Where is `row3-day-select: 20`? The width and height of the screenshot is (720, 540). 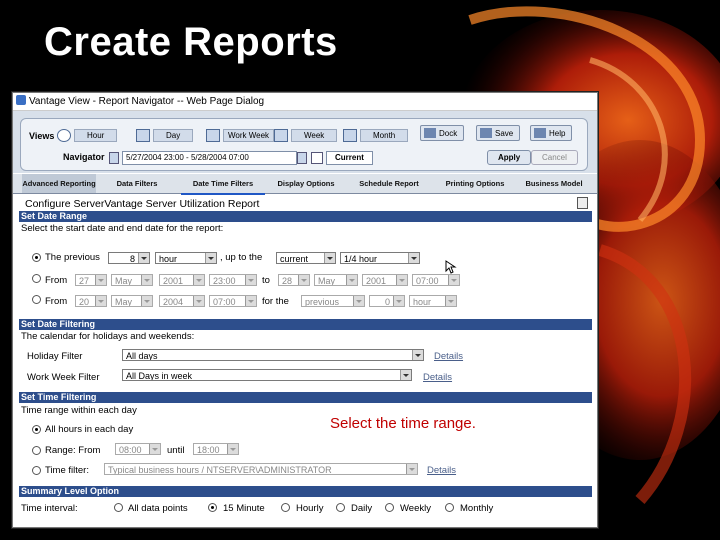
row3-day-select: 20 is located at coordinates (91, 301).